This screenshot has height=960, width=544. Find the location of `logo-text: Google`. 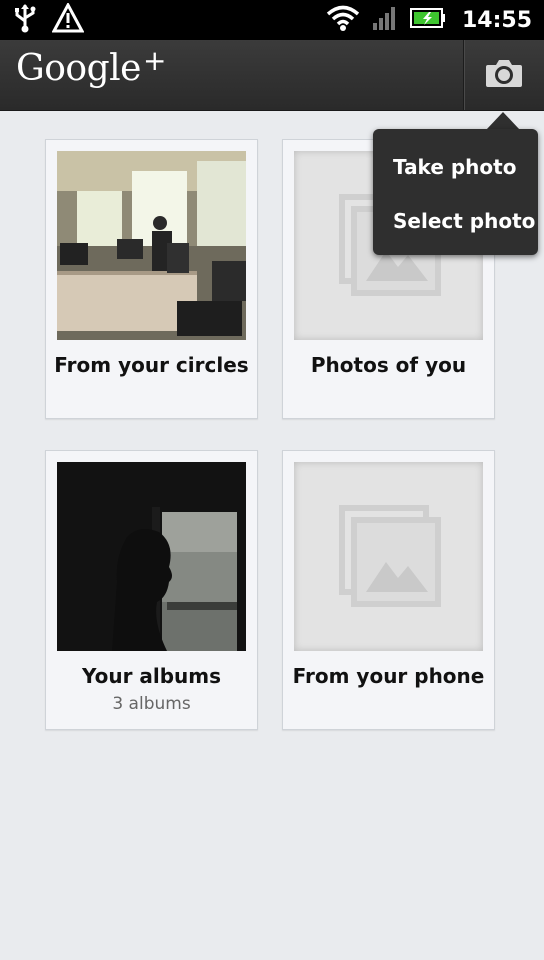

logo-text: Google is located at coordinates (78, 68).